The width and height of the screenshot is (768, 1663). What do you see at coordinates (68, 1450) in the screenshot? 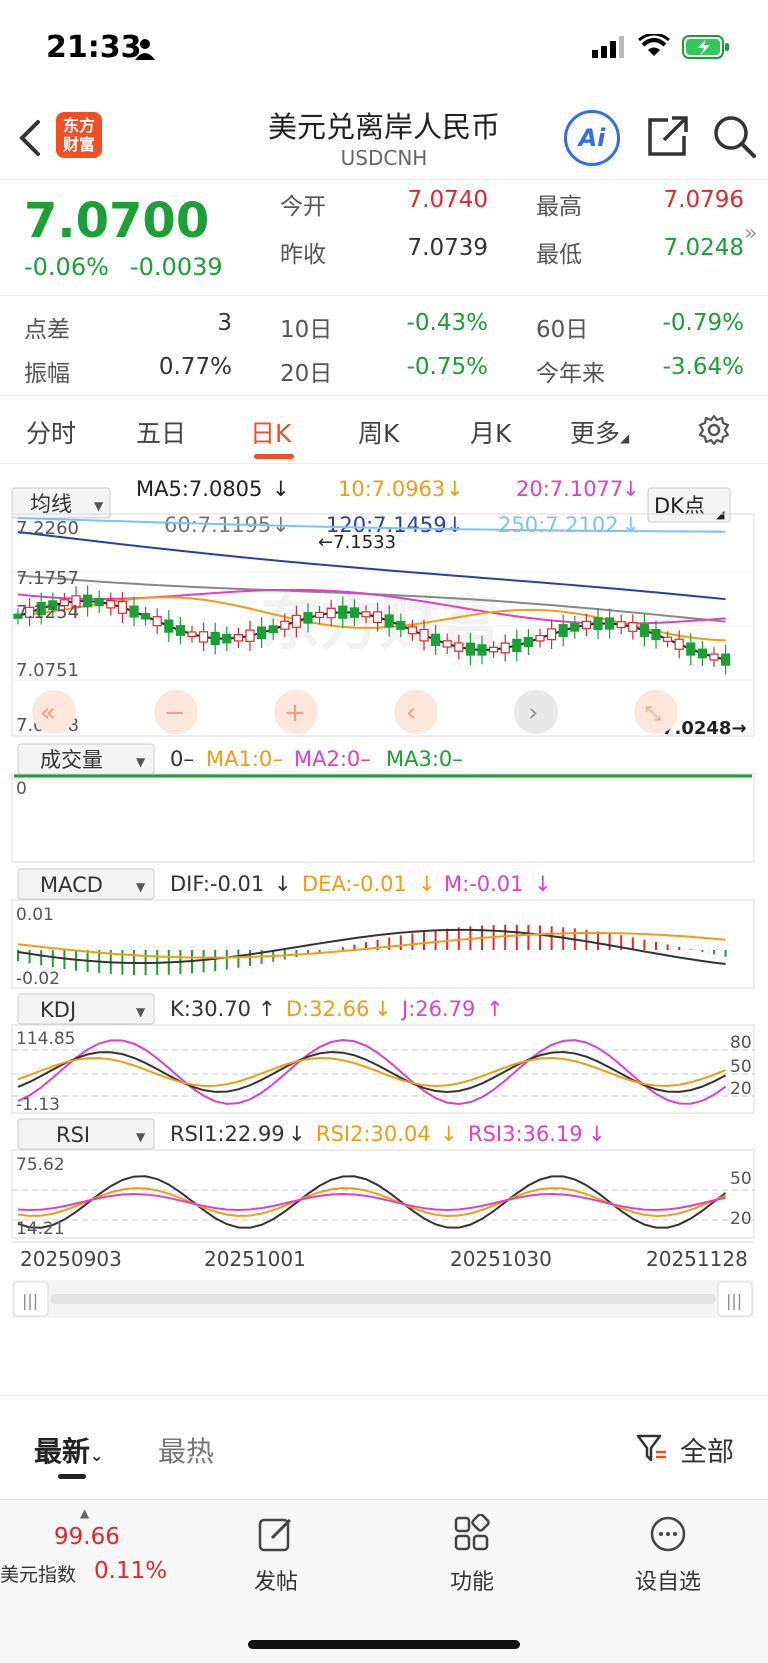
I see `tab-latest: 最新⌄` at bounding box center [68, 1450].